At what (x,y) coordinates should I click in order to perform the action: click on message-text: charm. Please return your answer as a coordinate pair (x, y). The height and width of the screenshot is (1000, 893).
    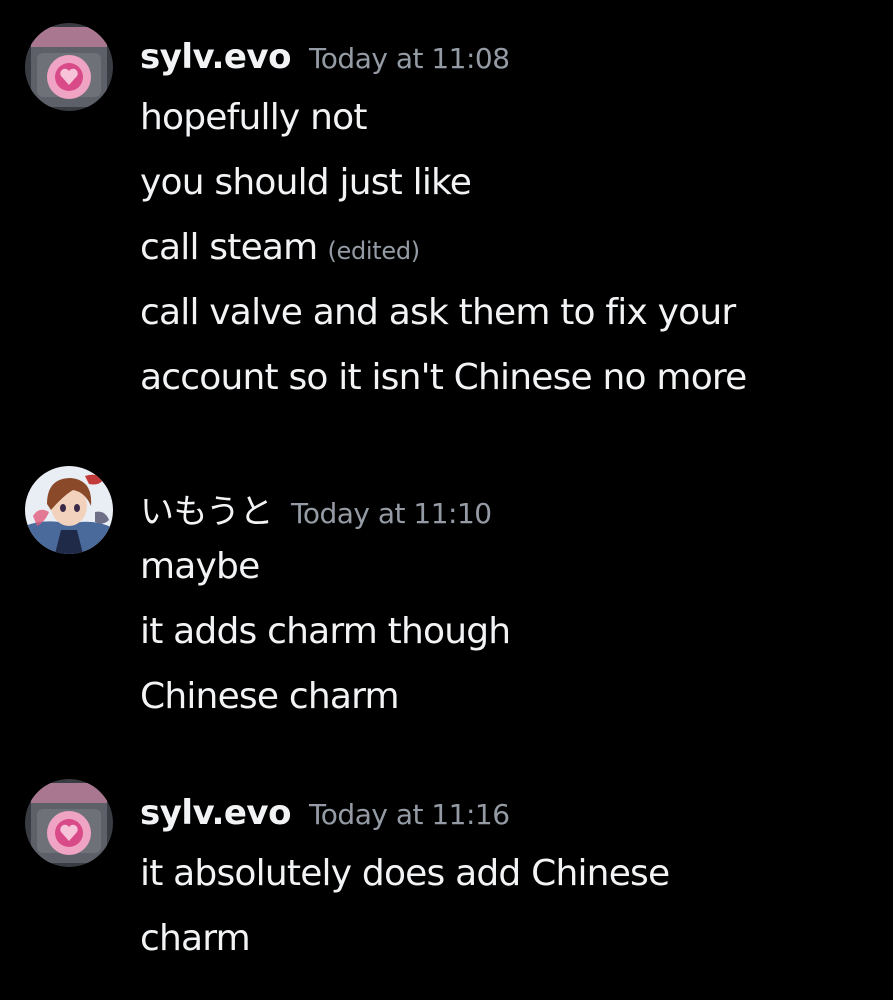
    Looking at the image, I should click on (195, 938).